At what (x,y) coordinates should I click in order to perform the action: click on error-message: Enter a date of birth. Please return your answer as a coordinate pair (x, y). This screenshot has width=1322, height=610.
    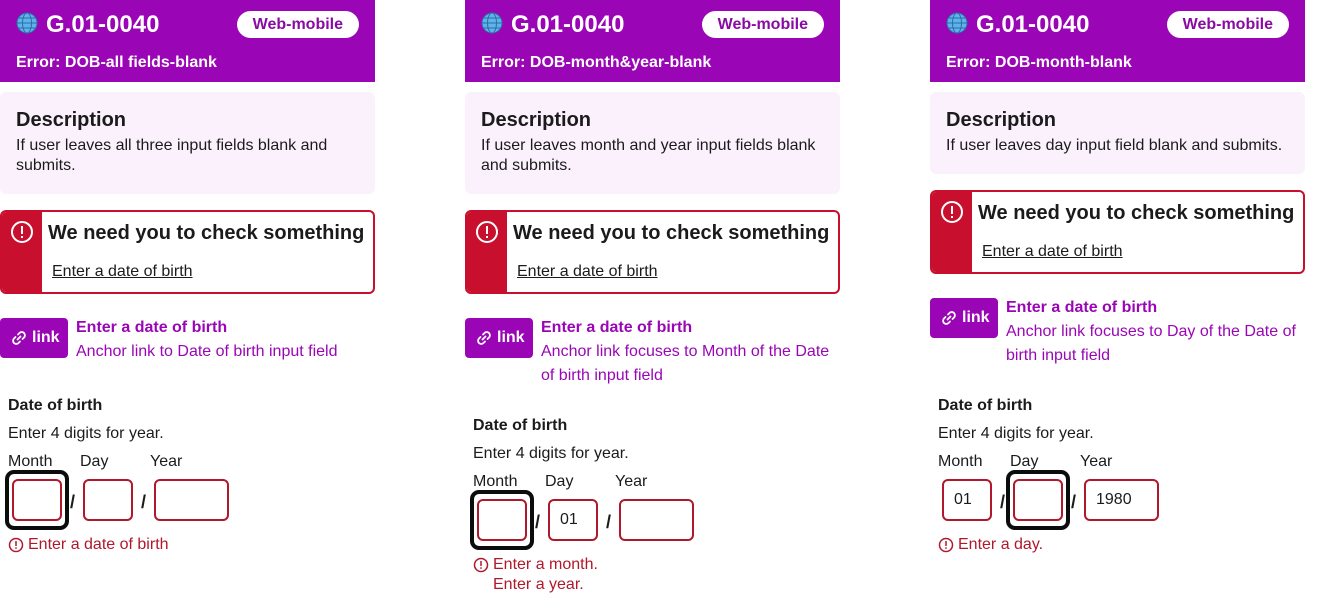
    Looking at the image, I should click on (98, 544).